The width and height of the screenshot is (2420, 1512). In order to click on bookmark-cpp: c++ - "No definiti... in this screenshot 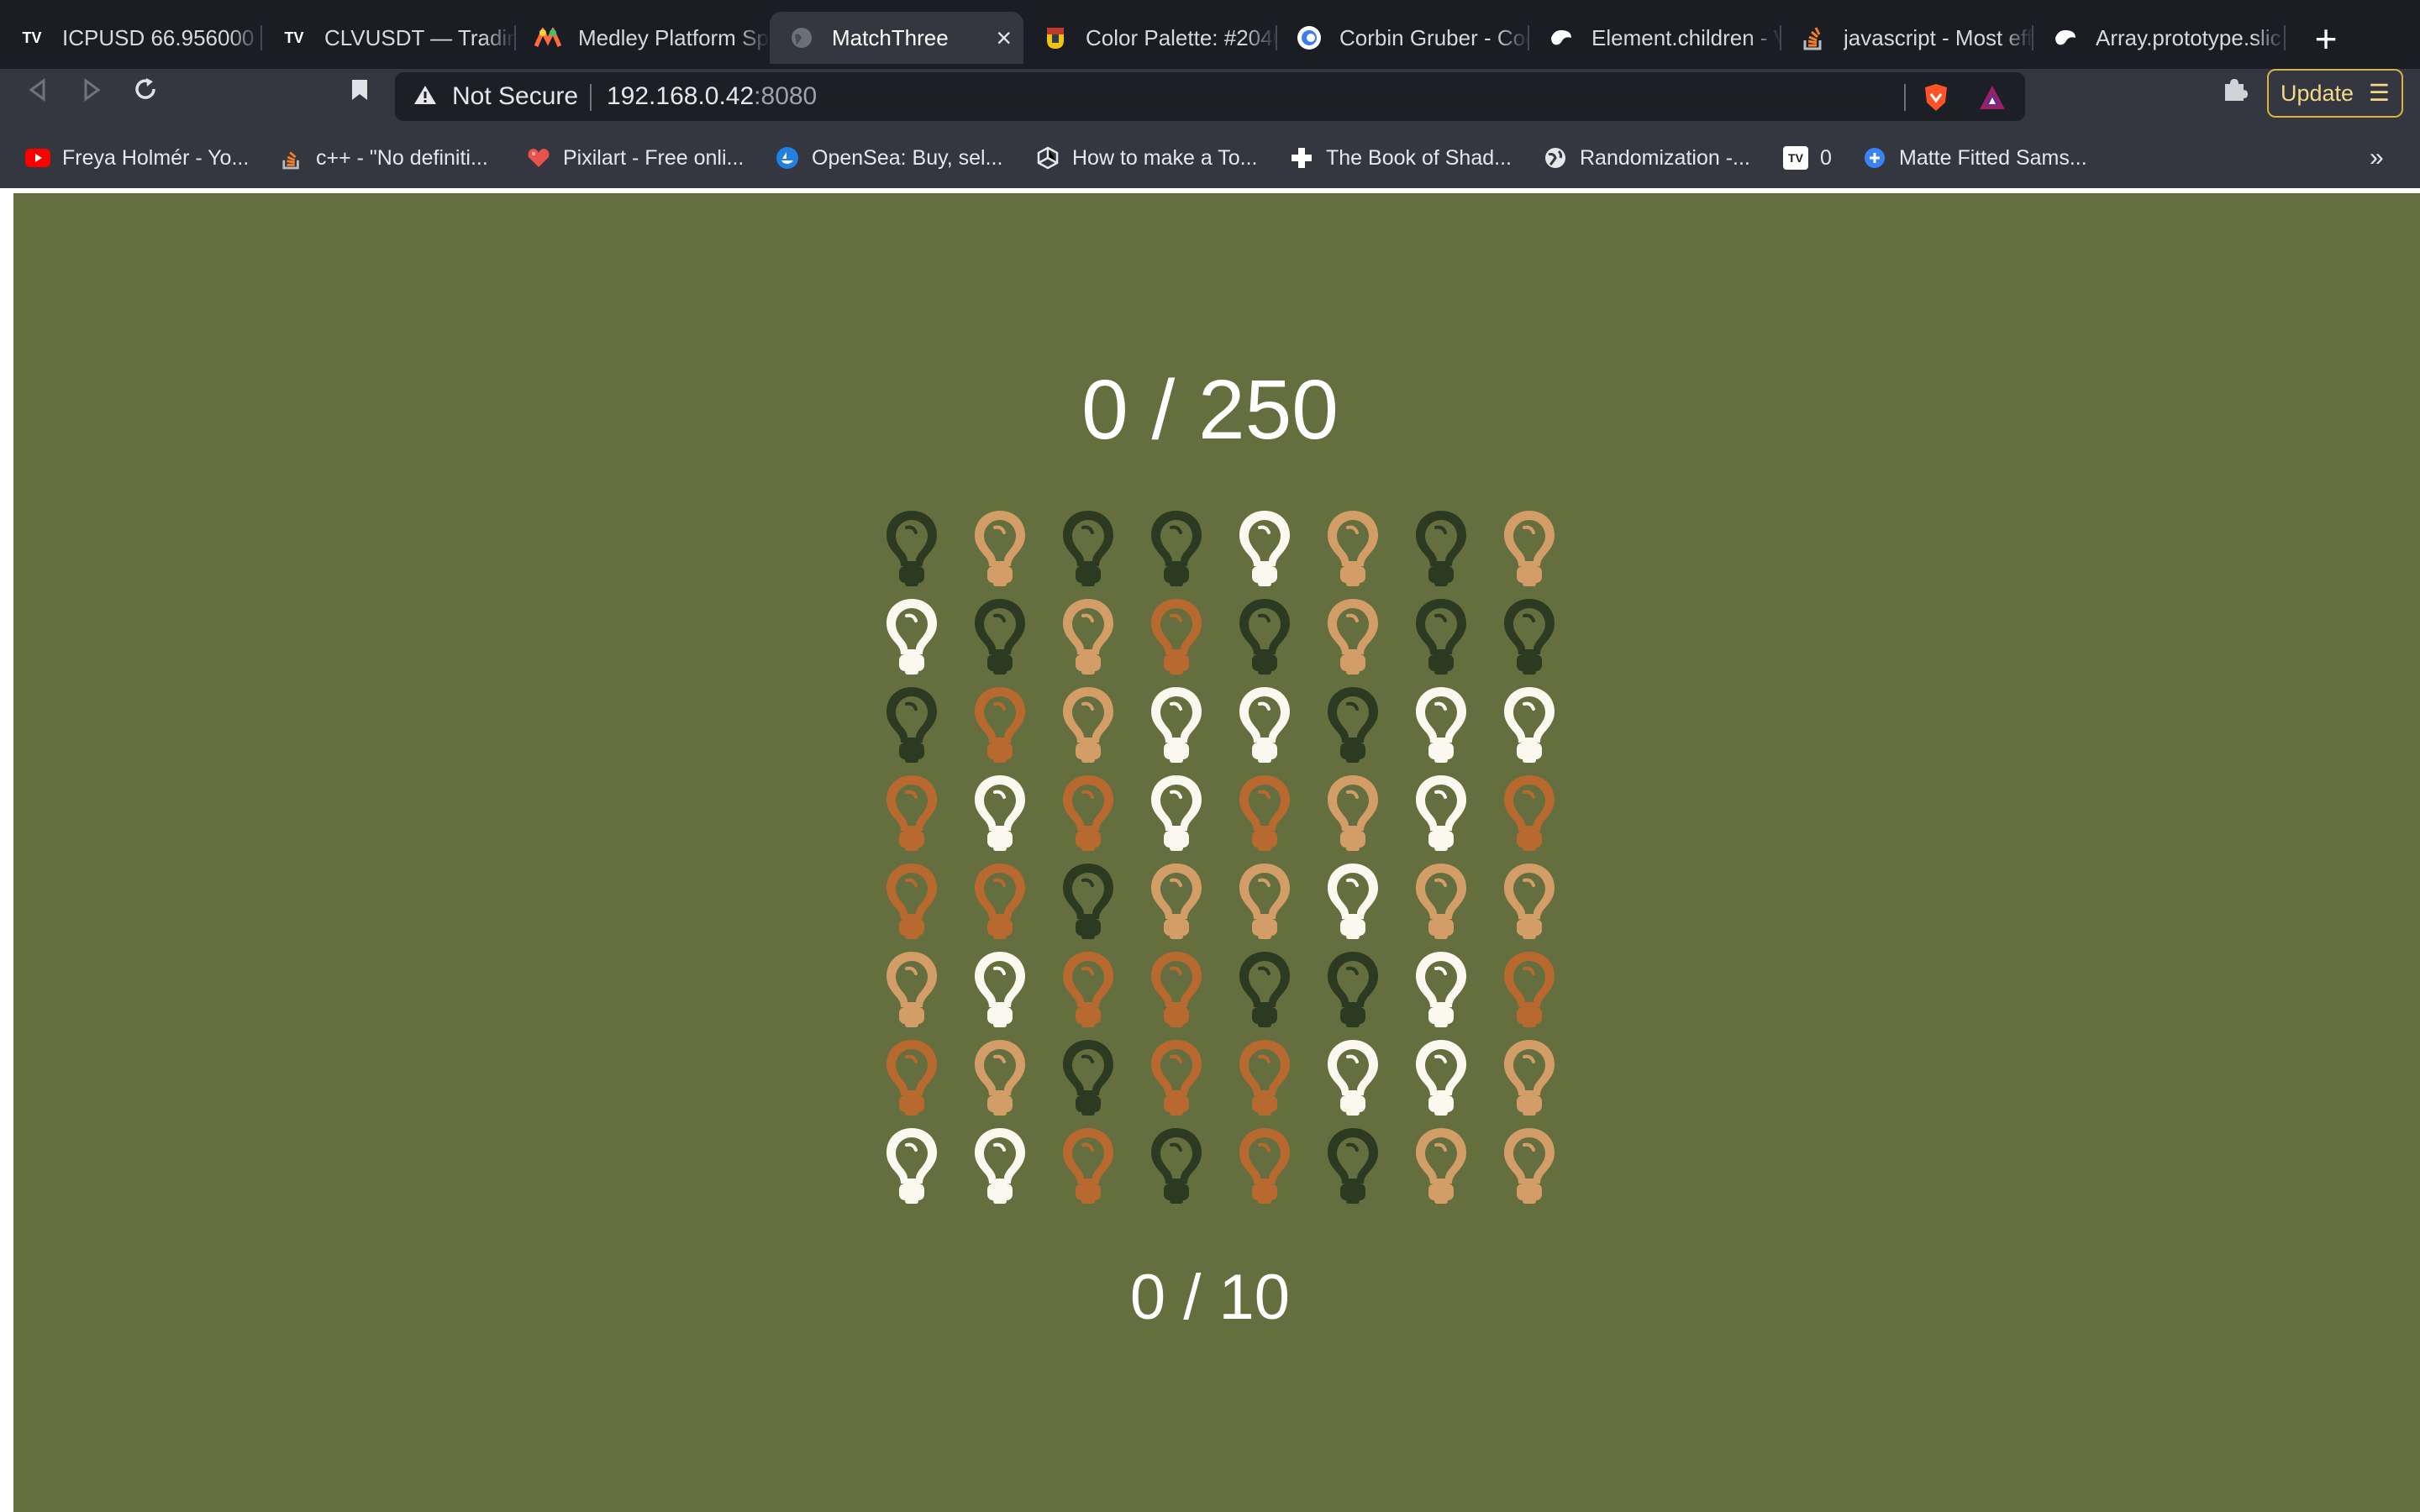, I will do `click(383, 157)`.